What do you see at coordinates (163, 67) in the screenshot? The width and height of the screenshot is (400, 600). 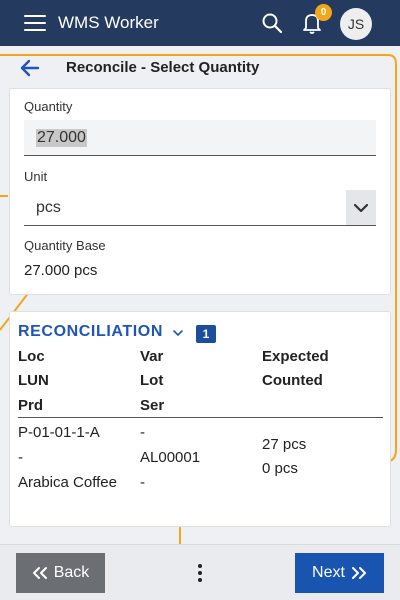 I see `page-title: Reconcile - Select Quantity` at bounding box center [163, 67].